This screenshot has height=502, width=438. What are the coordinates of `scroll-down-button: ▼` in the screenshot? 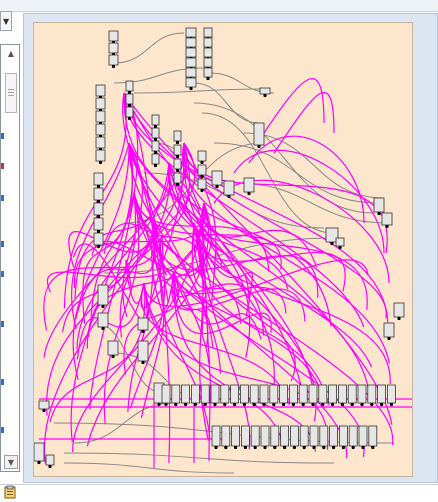 It's located at (11, 462).